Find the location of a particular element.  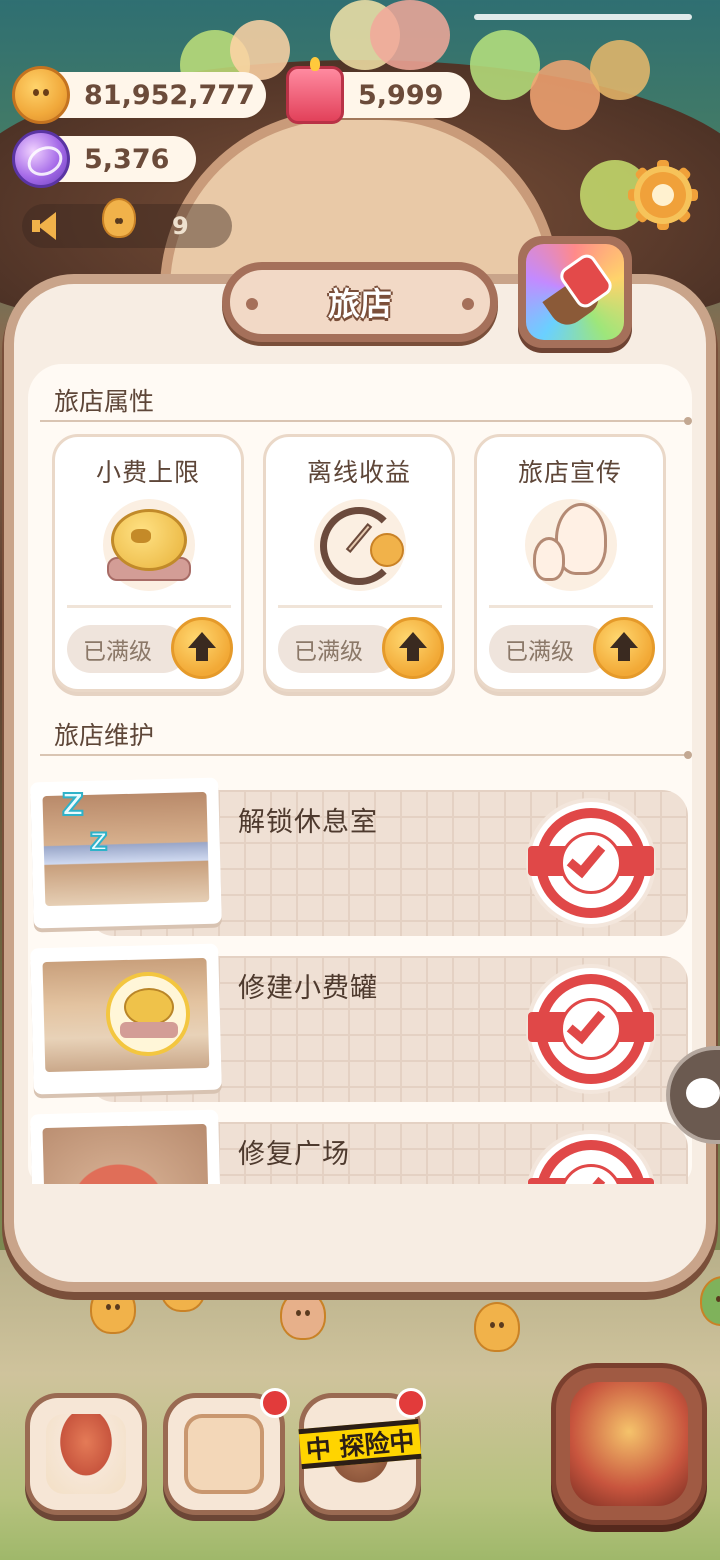

maint-item-label: 修复广场 is located at coordinates (294, 1154).